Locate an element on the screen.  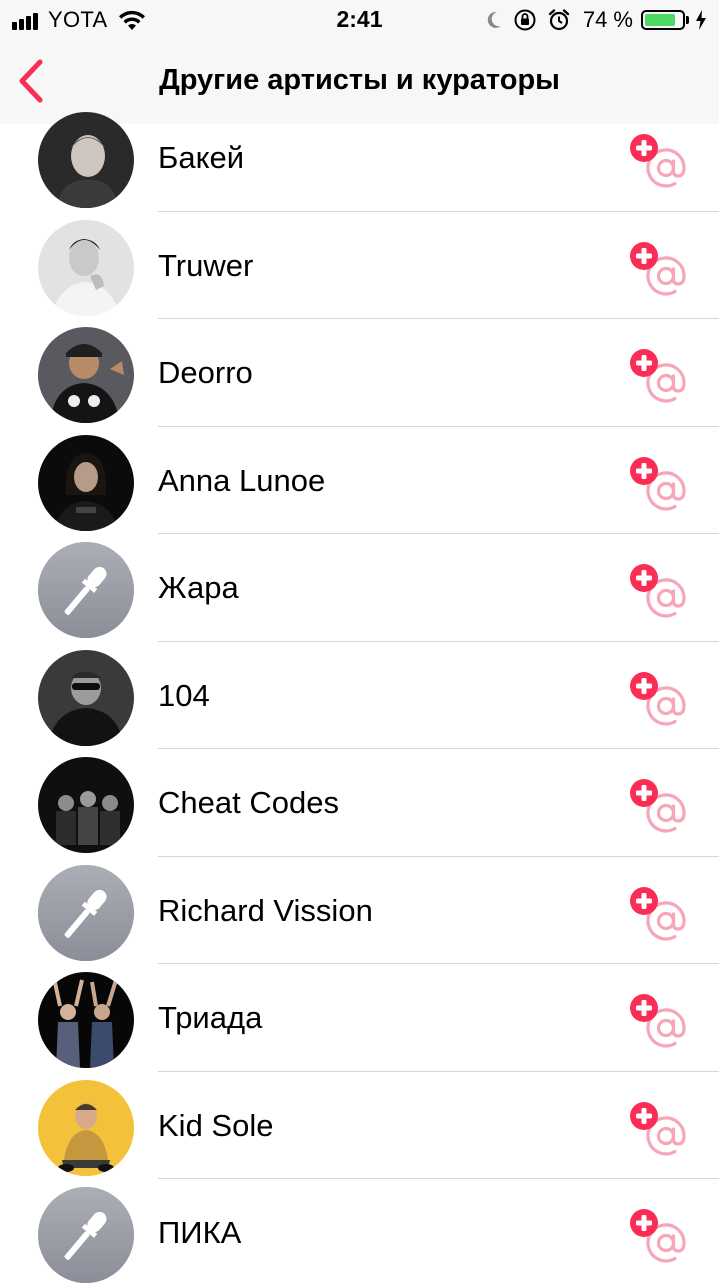
moon-icon is located at coordinates (494, 19).